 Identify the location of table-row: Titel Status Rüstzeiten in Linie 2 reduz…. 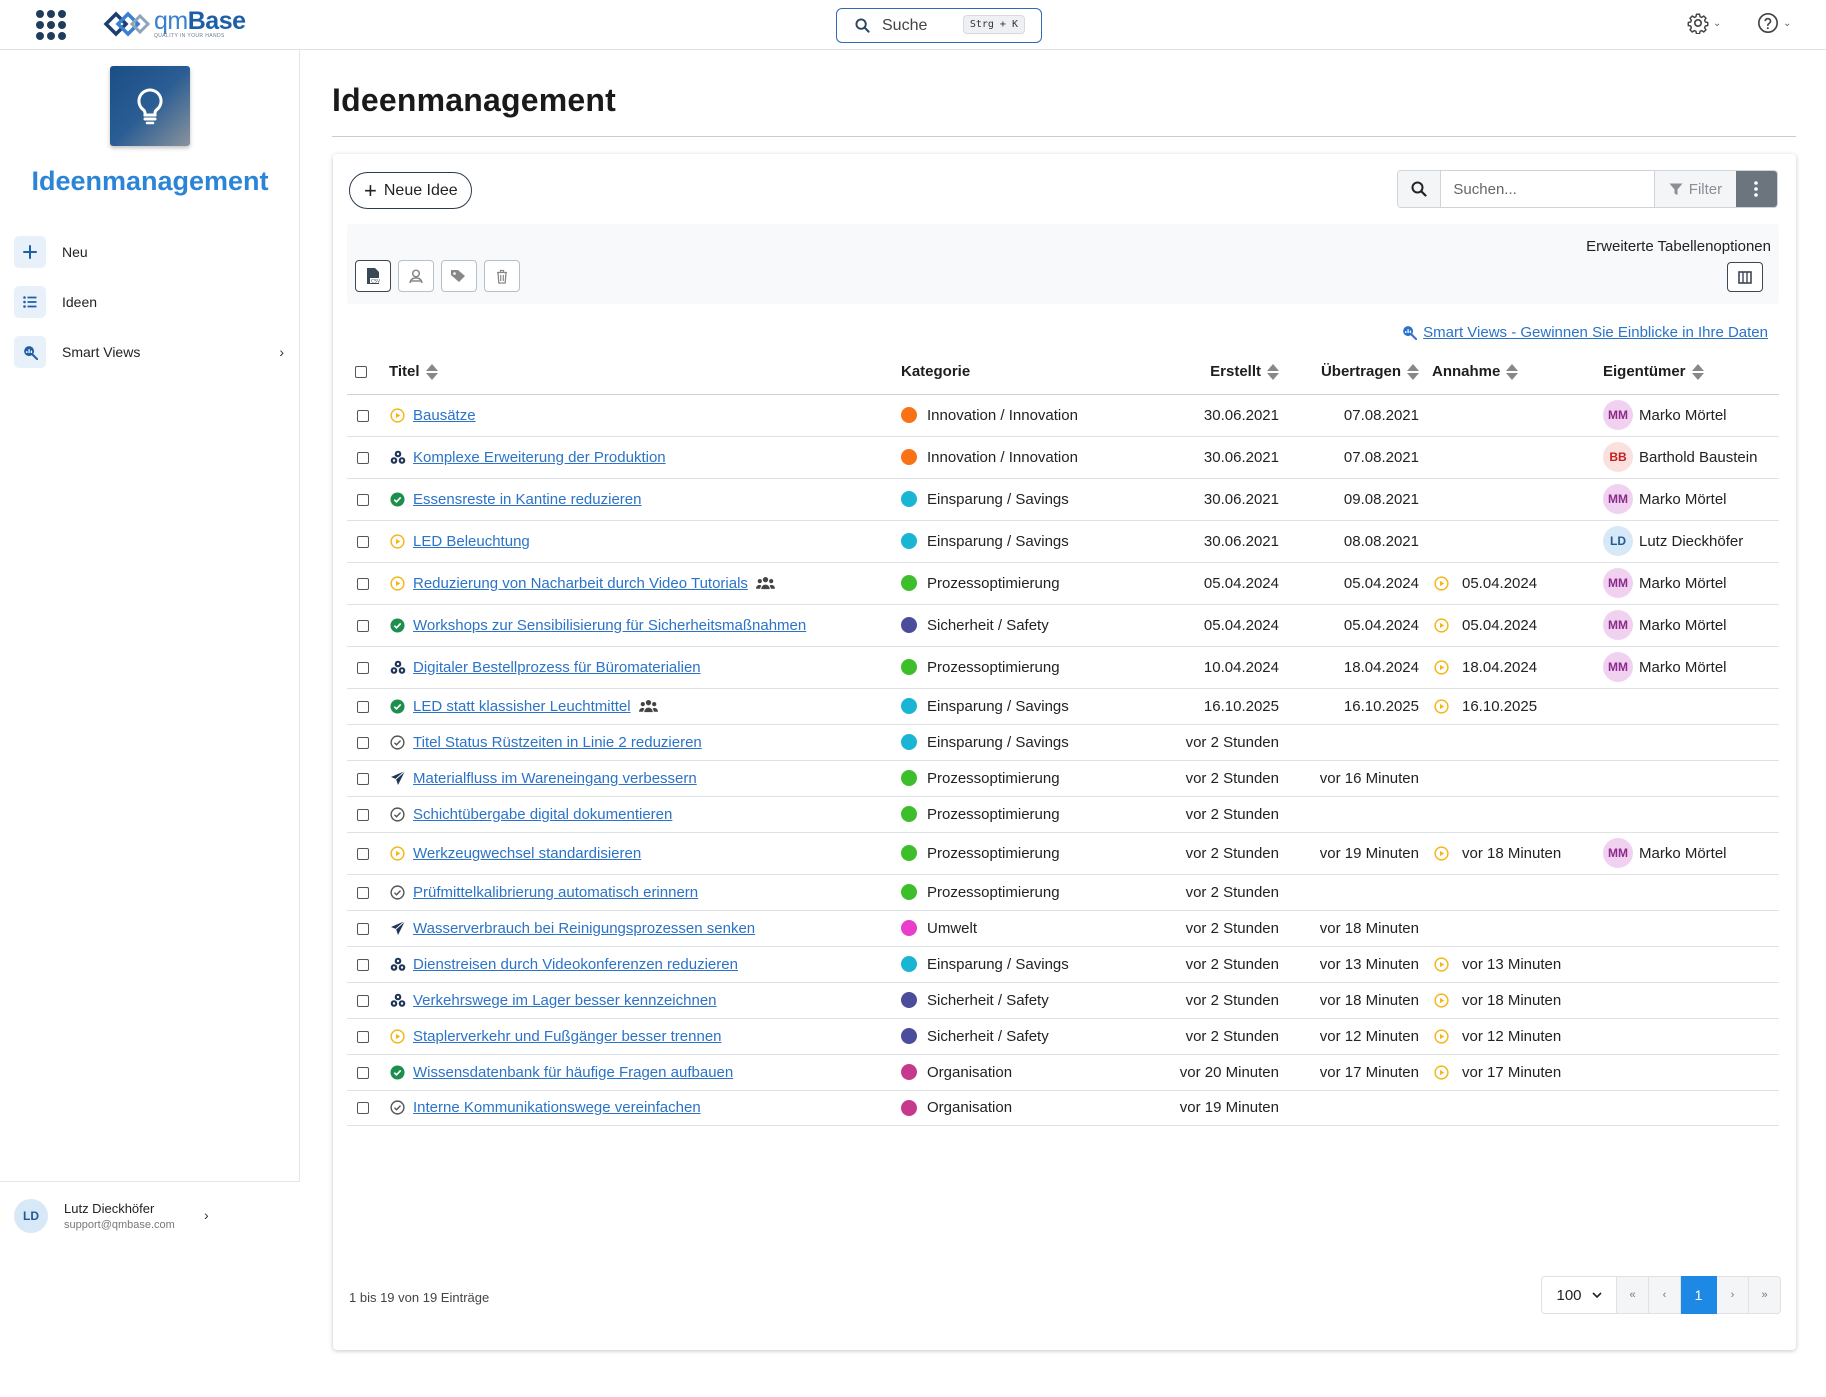
(1063, 742).